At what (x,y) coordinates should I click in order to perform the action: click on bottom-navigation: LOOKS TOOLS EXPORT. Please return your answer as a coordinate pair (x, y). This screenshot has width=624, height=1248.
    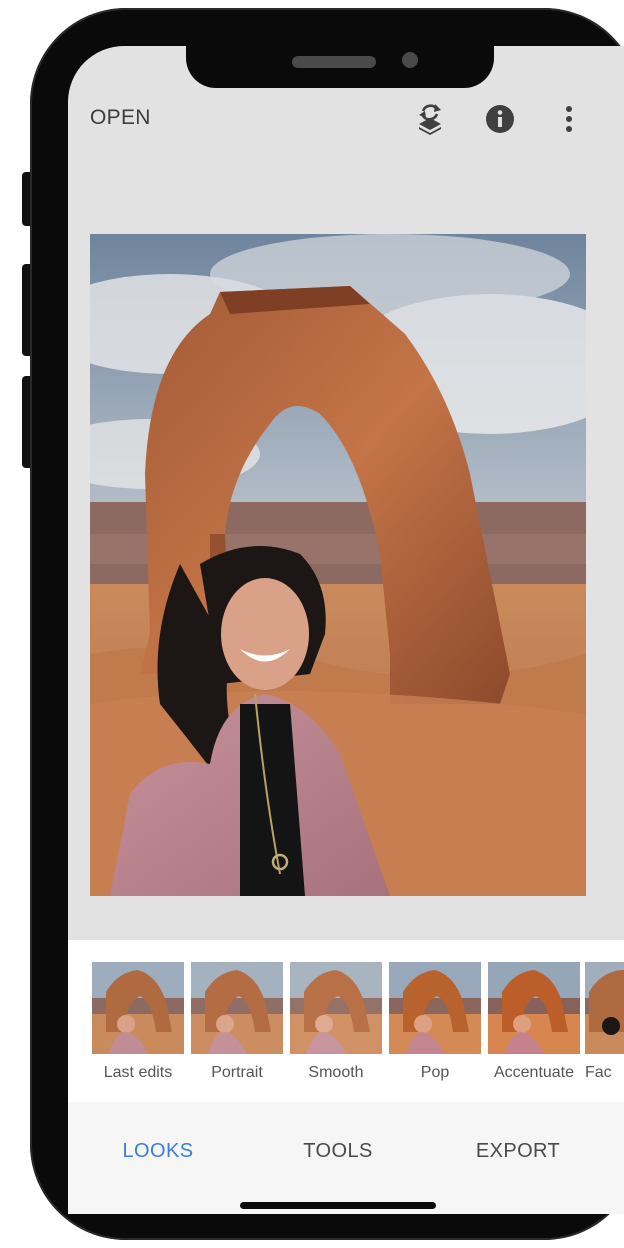
    Looking at the image, I should click on (346, 1158).